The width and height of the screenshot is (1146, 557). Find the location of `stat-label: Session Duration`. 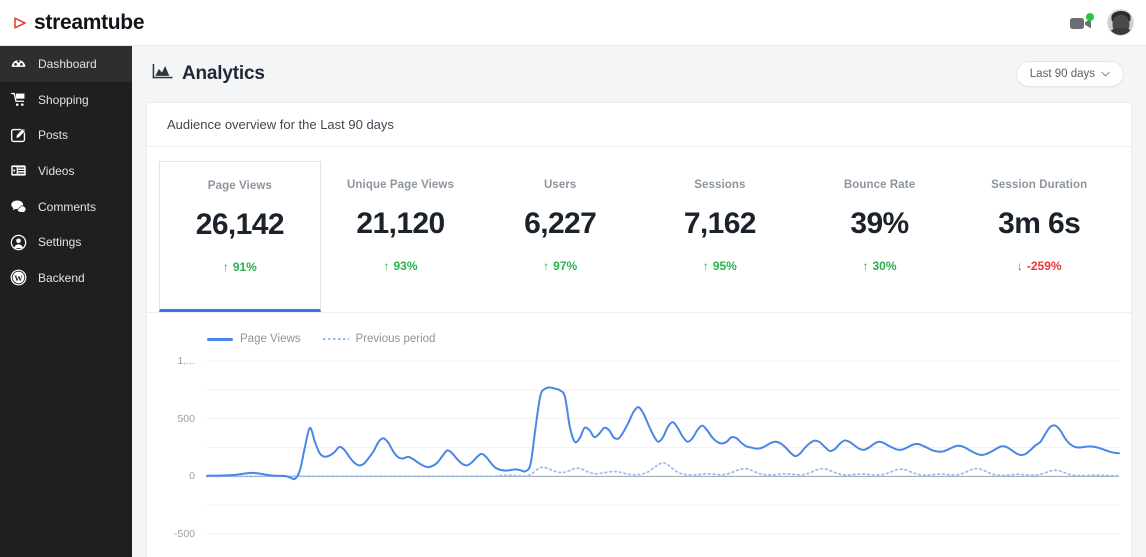

stat-label: Session Duration is located at coordinates (1039, 185).